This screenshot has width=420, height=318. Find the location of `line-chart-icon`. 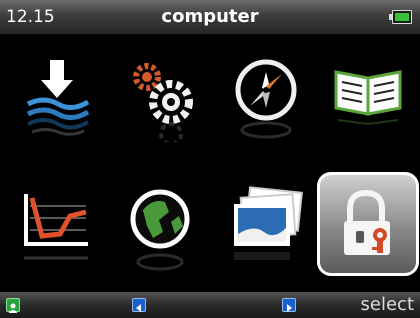

line-chart-icon is located at coordinates (56, 227).